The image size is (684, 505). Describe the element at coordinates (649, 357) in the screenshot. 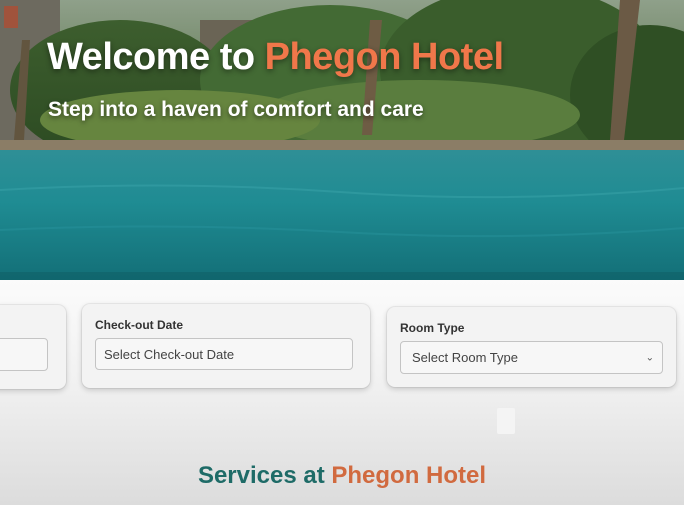

I see `chevron-down-icon: ⌄` at that location.